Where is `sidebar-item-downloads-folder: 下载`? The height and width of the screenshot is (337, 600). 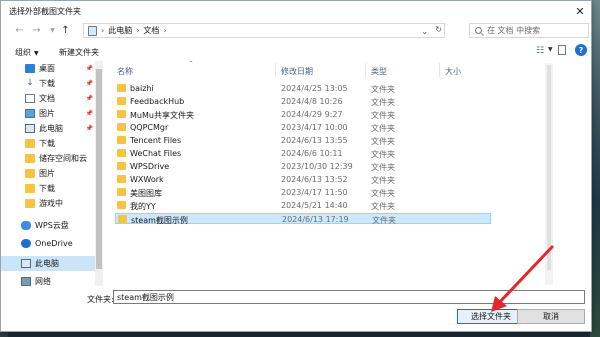
sidebar-item-downloads-folder: 下载 is located at coordinates (60, 143).